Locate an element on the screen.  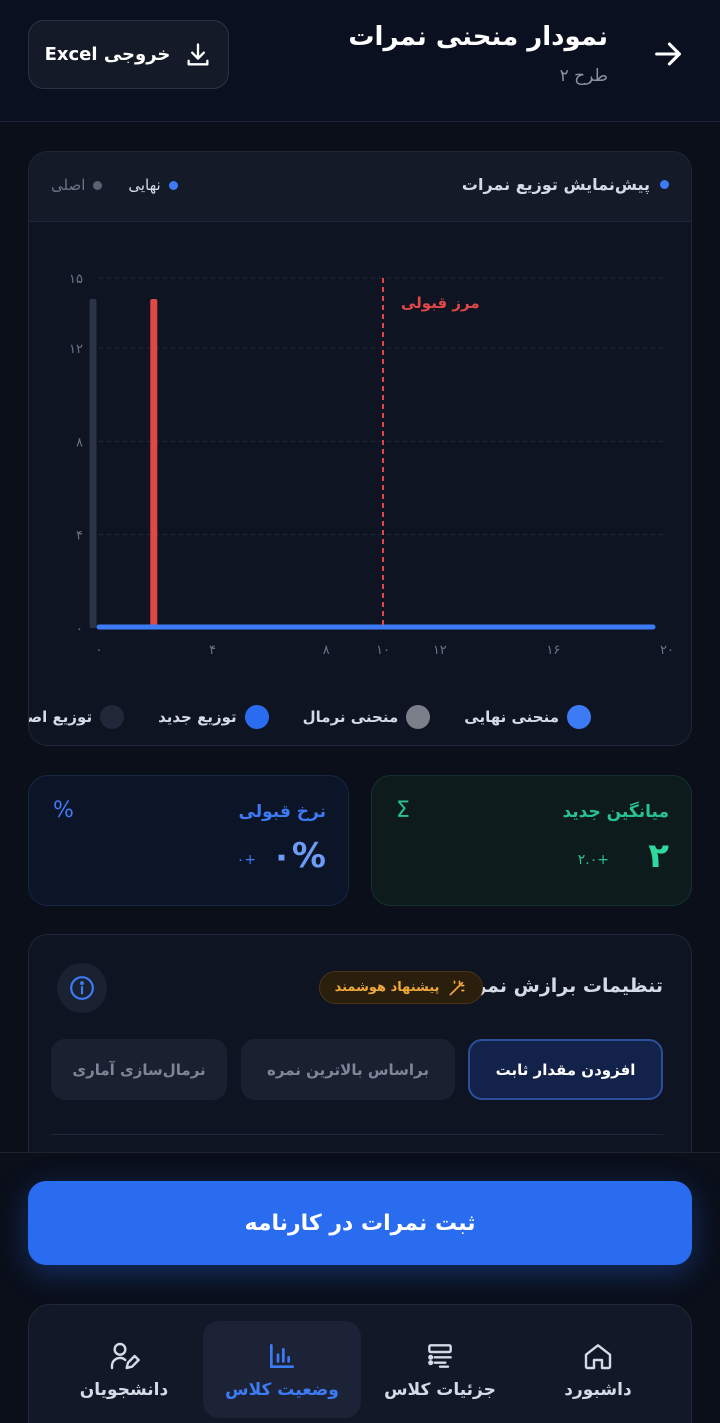
y-tick-label: ۴ is located at coordinates (79, 536).